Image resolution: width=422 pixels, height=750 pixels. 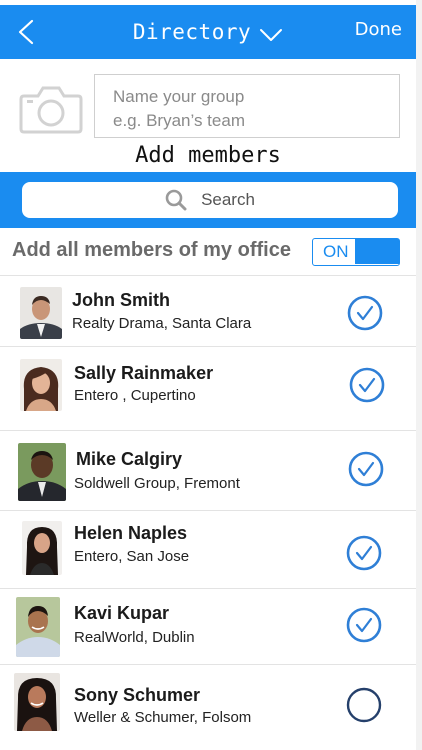 What do you see at coordinates (122, 613) in the screenshot?
I see `member-name: Kavi Kupar` at bounding box center [122, 613].